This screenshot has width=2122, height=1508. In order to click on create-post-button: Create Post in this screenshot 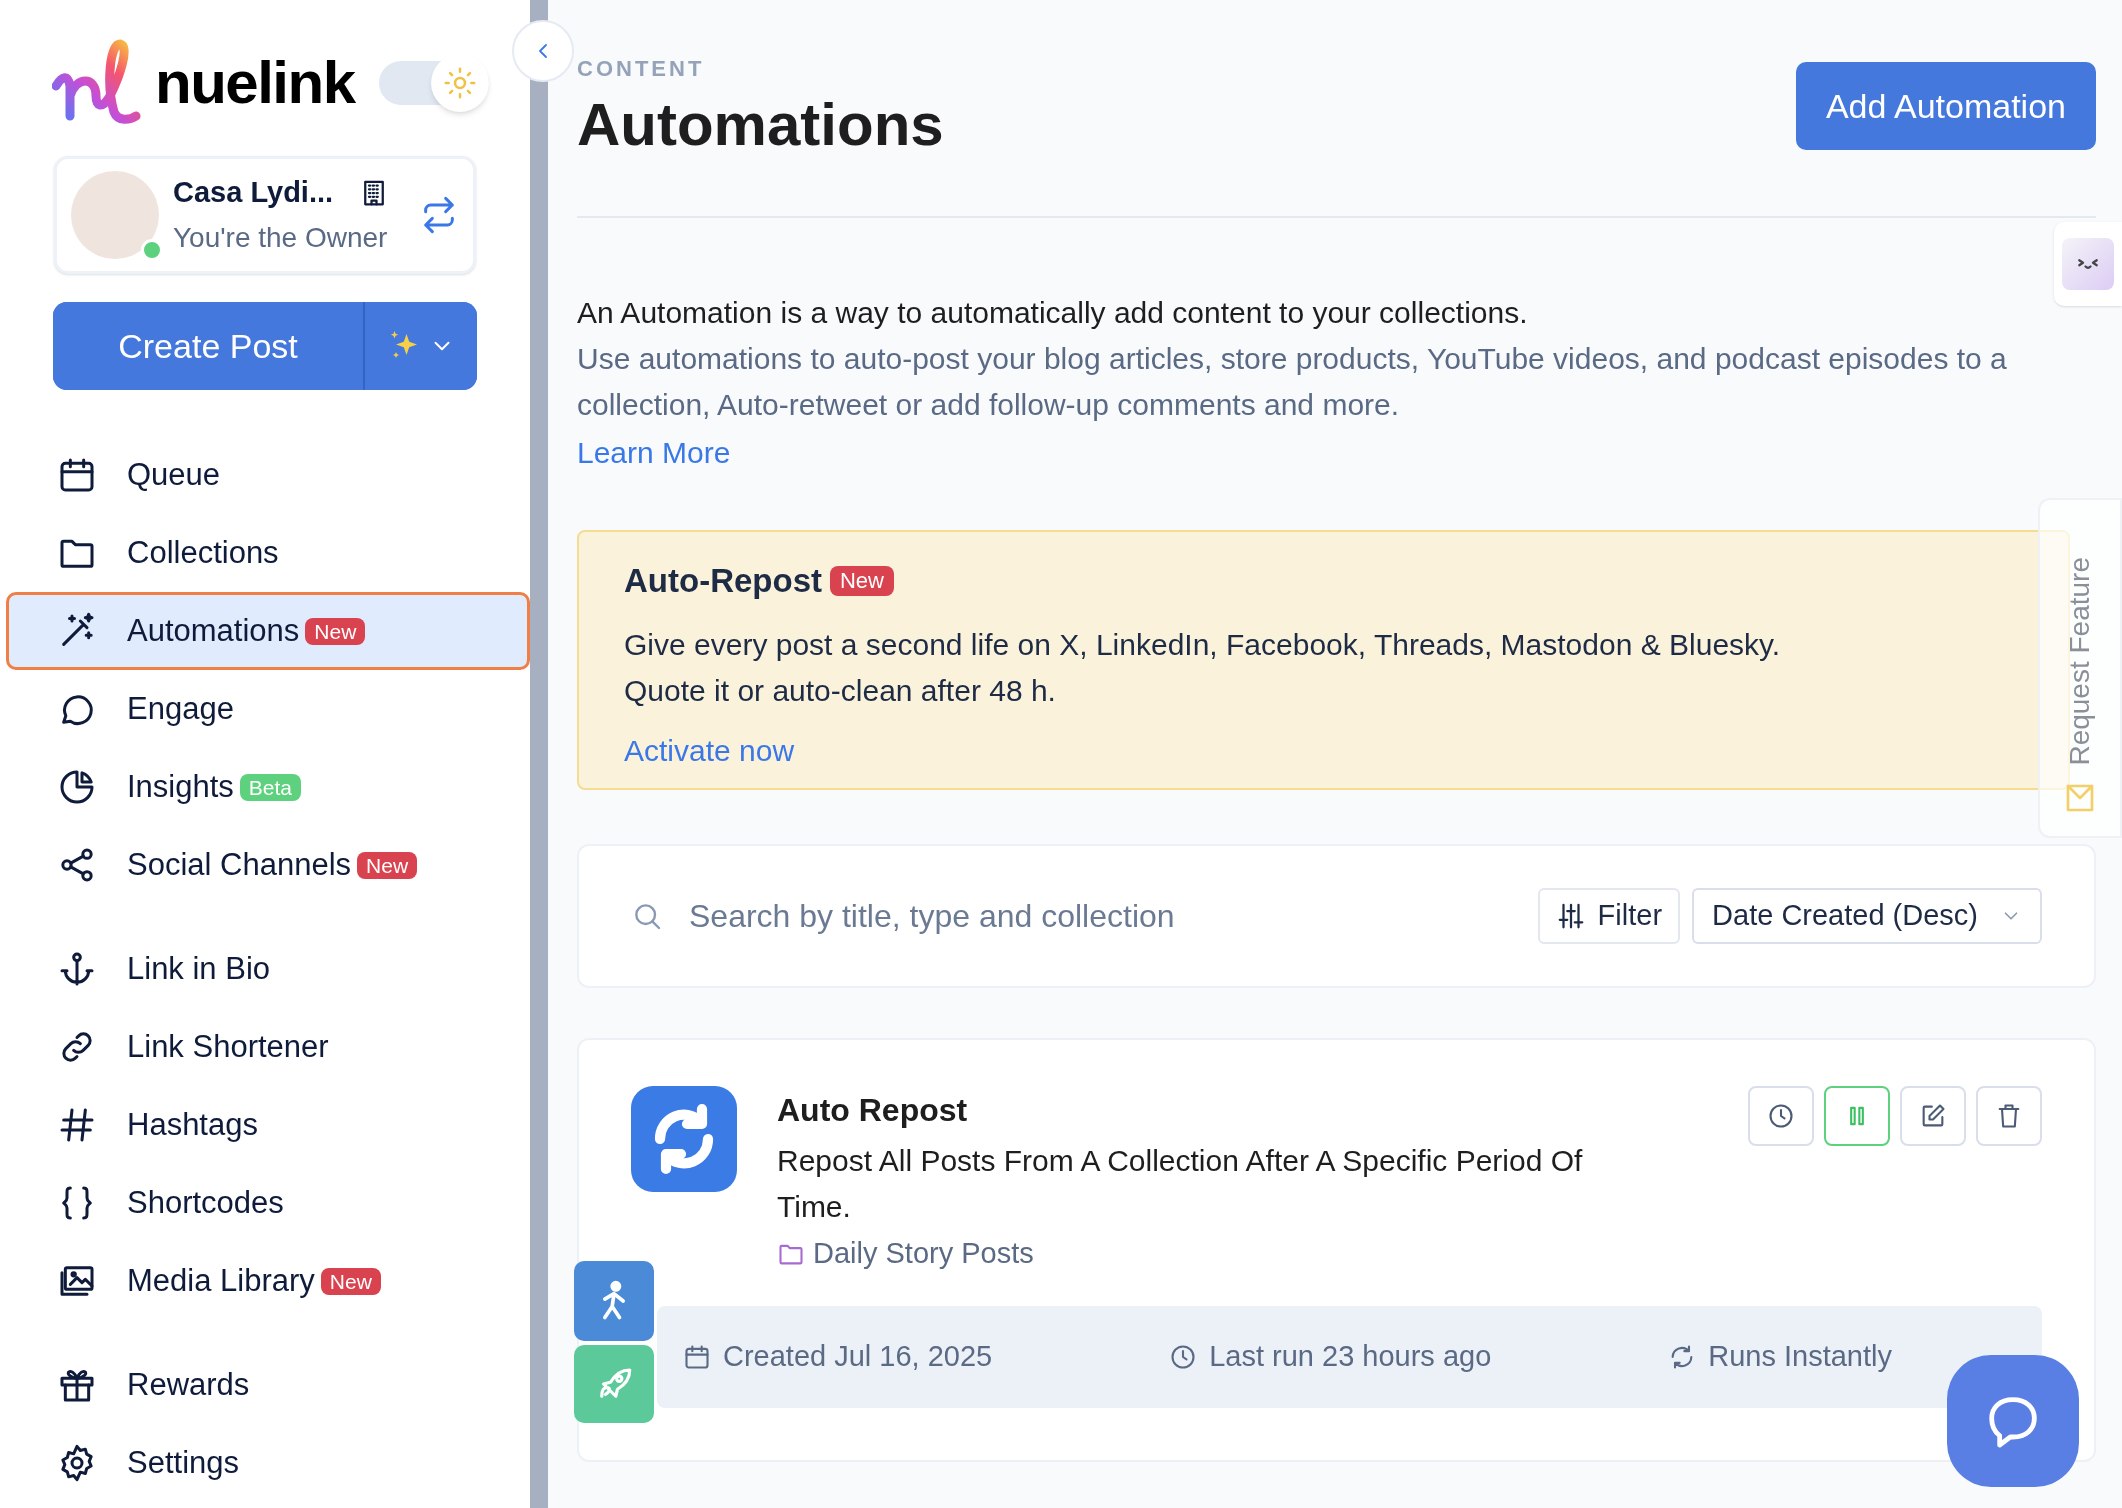, I will do `click(209, 346)`.